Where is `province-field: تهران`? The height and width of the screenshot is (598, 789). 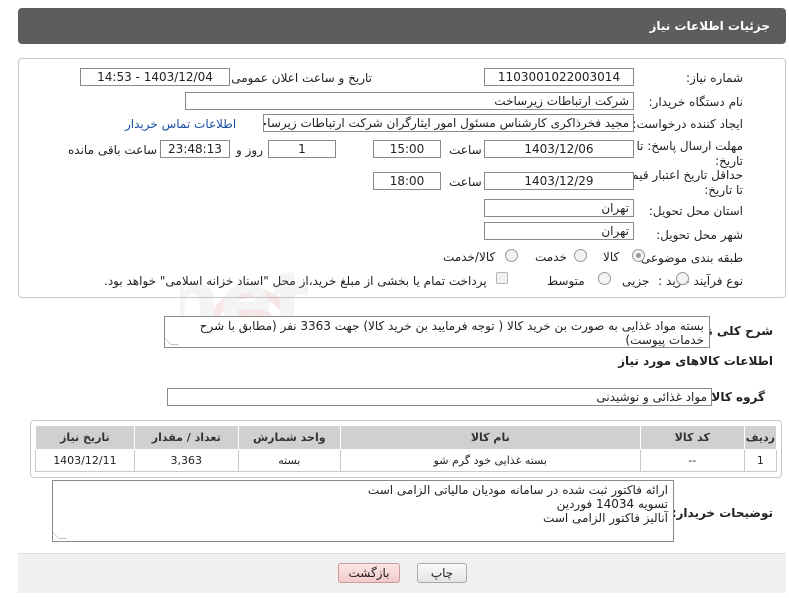
province-field: تهران is located at coordinates (559, 208).